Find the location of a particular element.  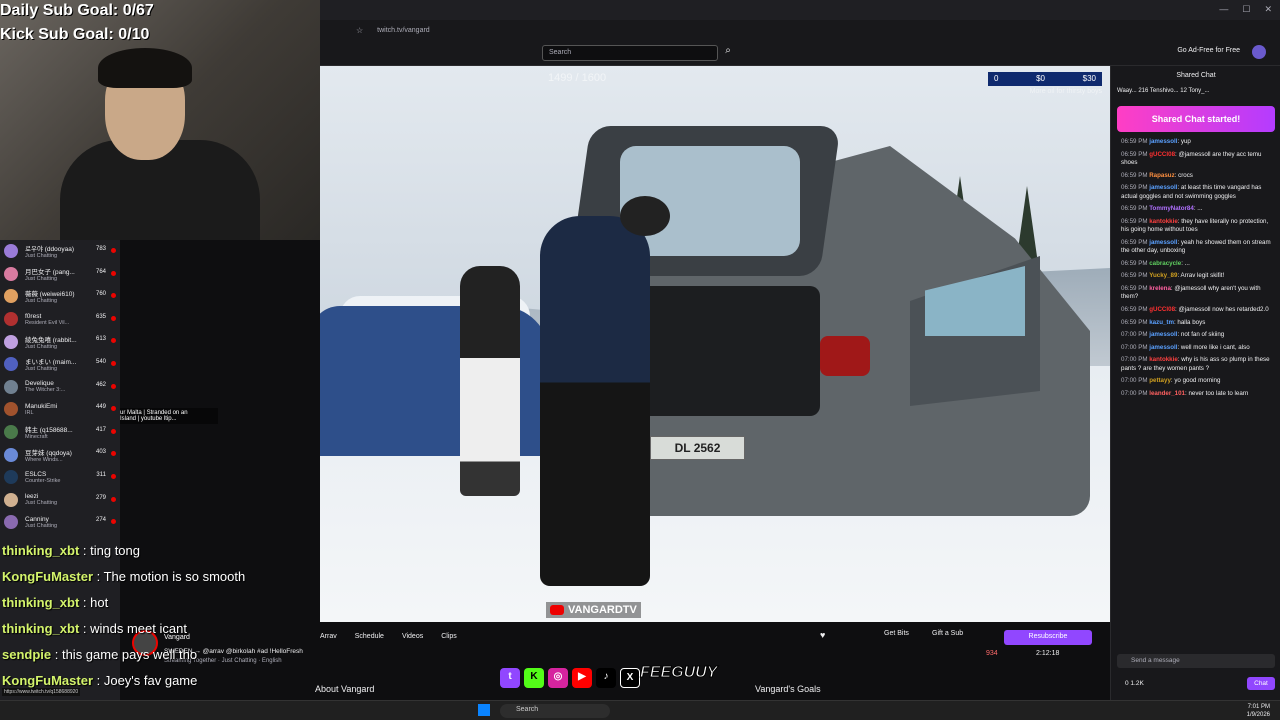

sidebar-channel: 綾兔兔嘻 (rabbit... Just Chatting 613 is located at coordinates (60, 341).